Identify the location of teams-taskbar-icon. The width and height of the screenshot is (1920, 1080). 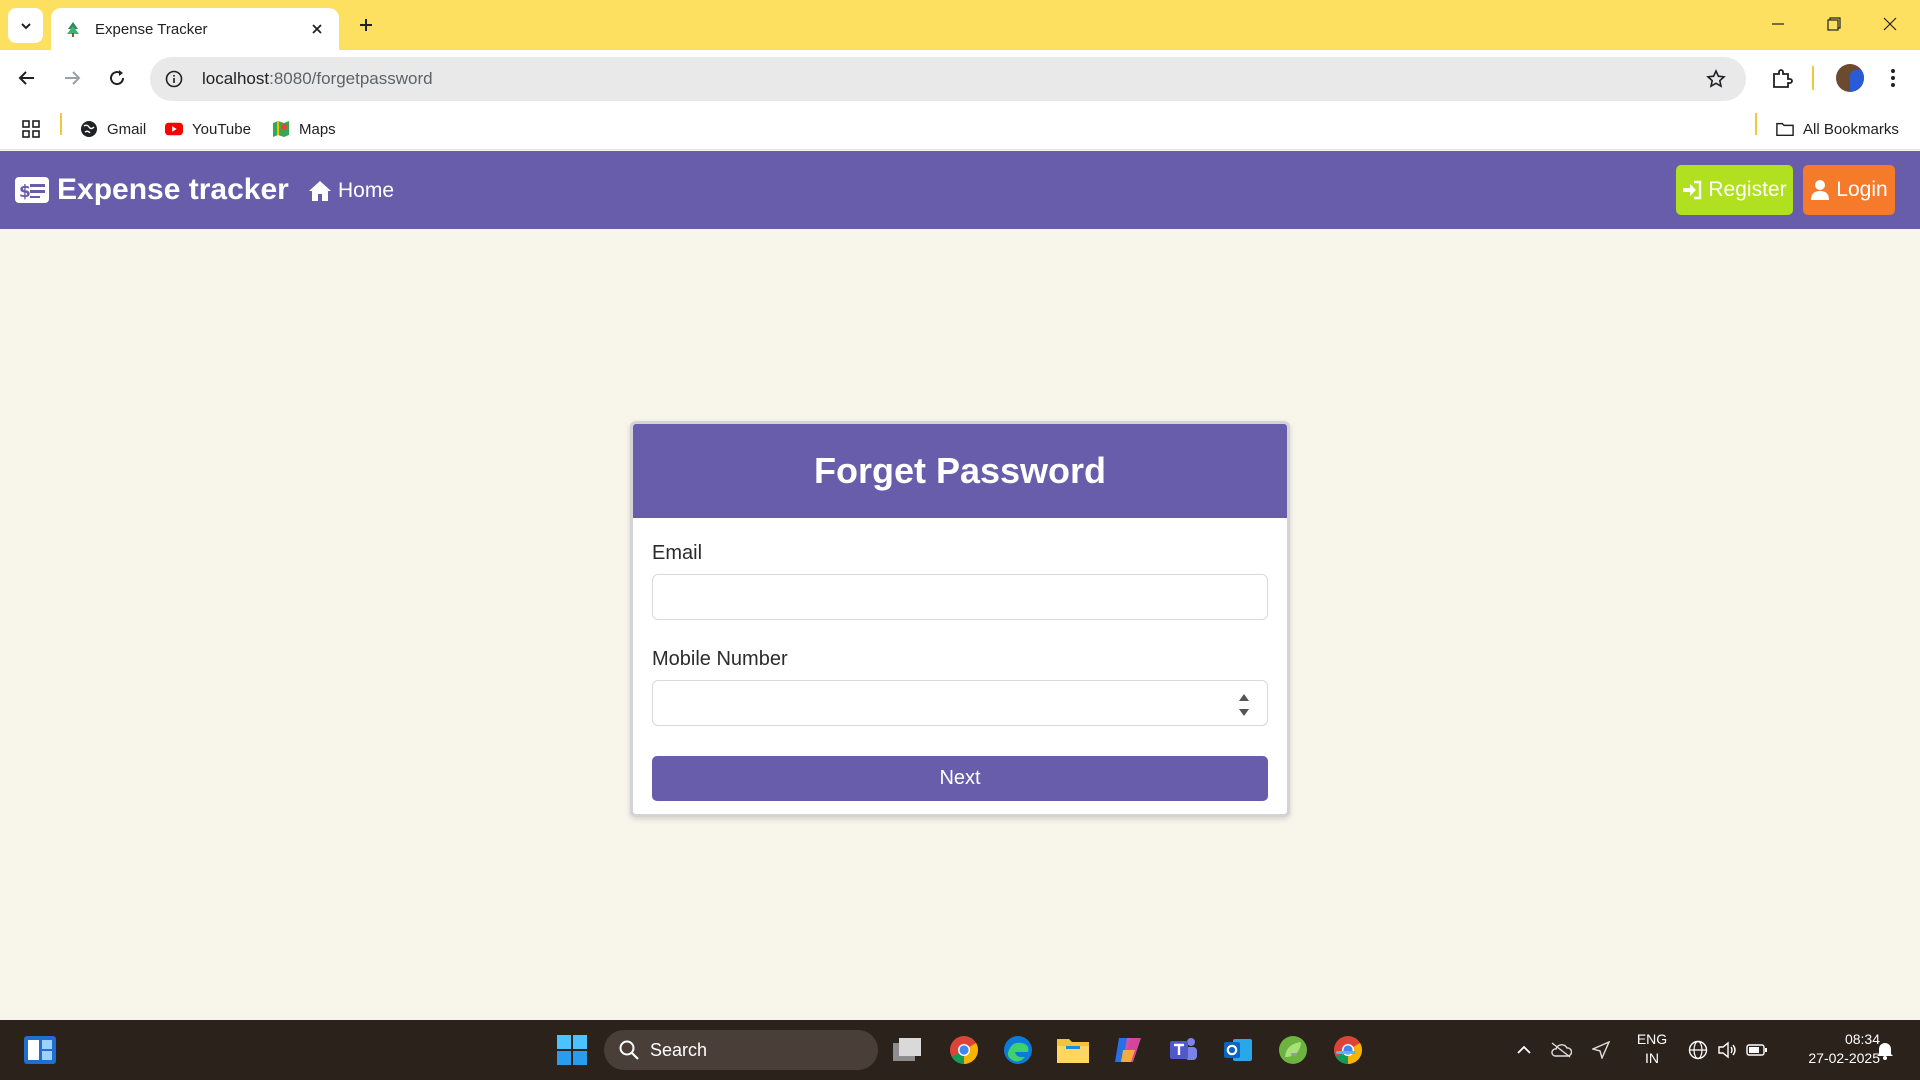
(1183, 1050).